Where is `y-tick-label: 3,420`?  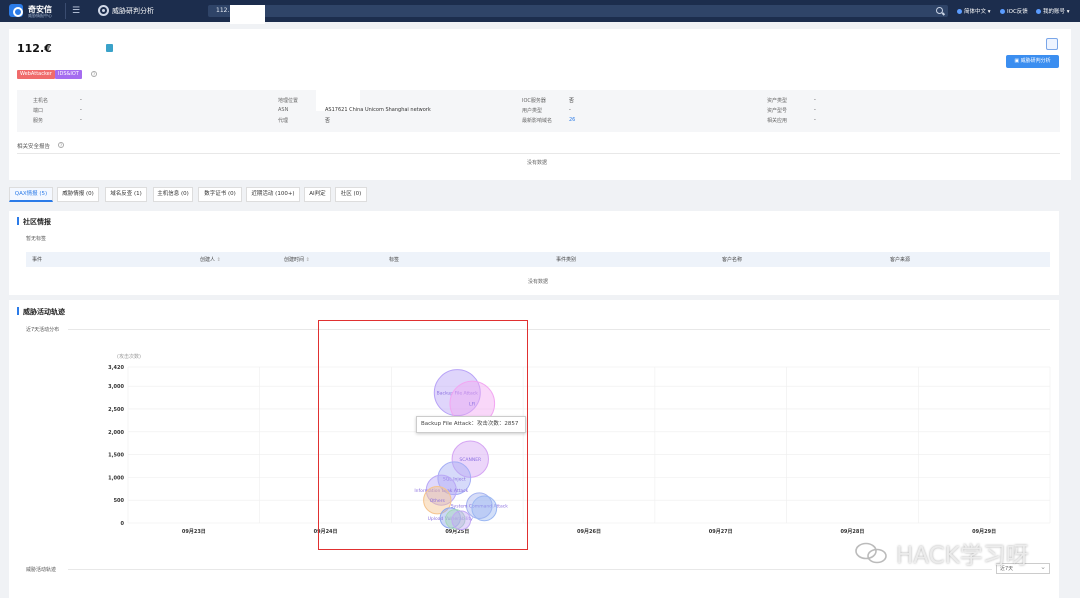
y-tick-label: 3,420 is located at coordinates (116, 368).